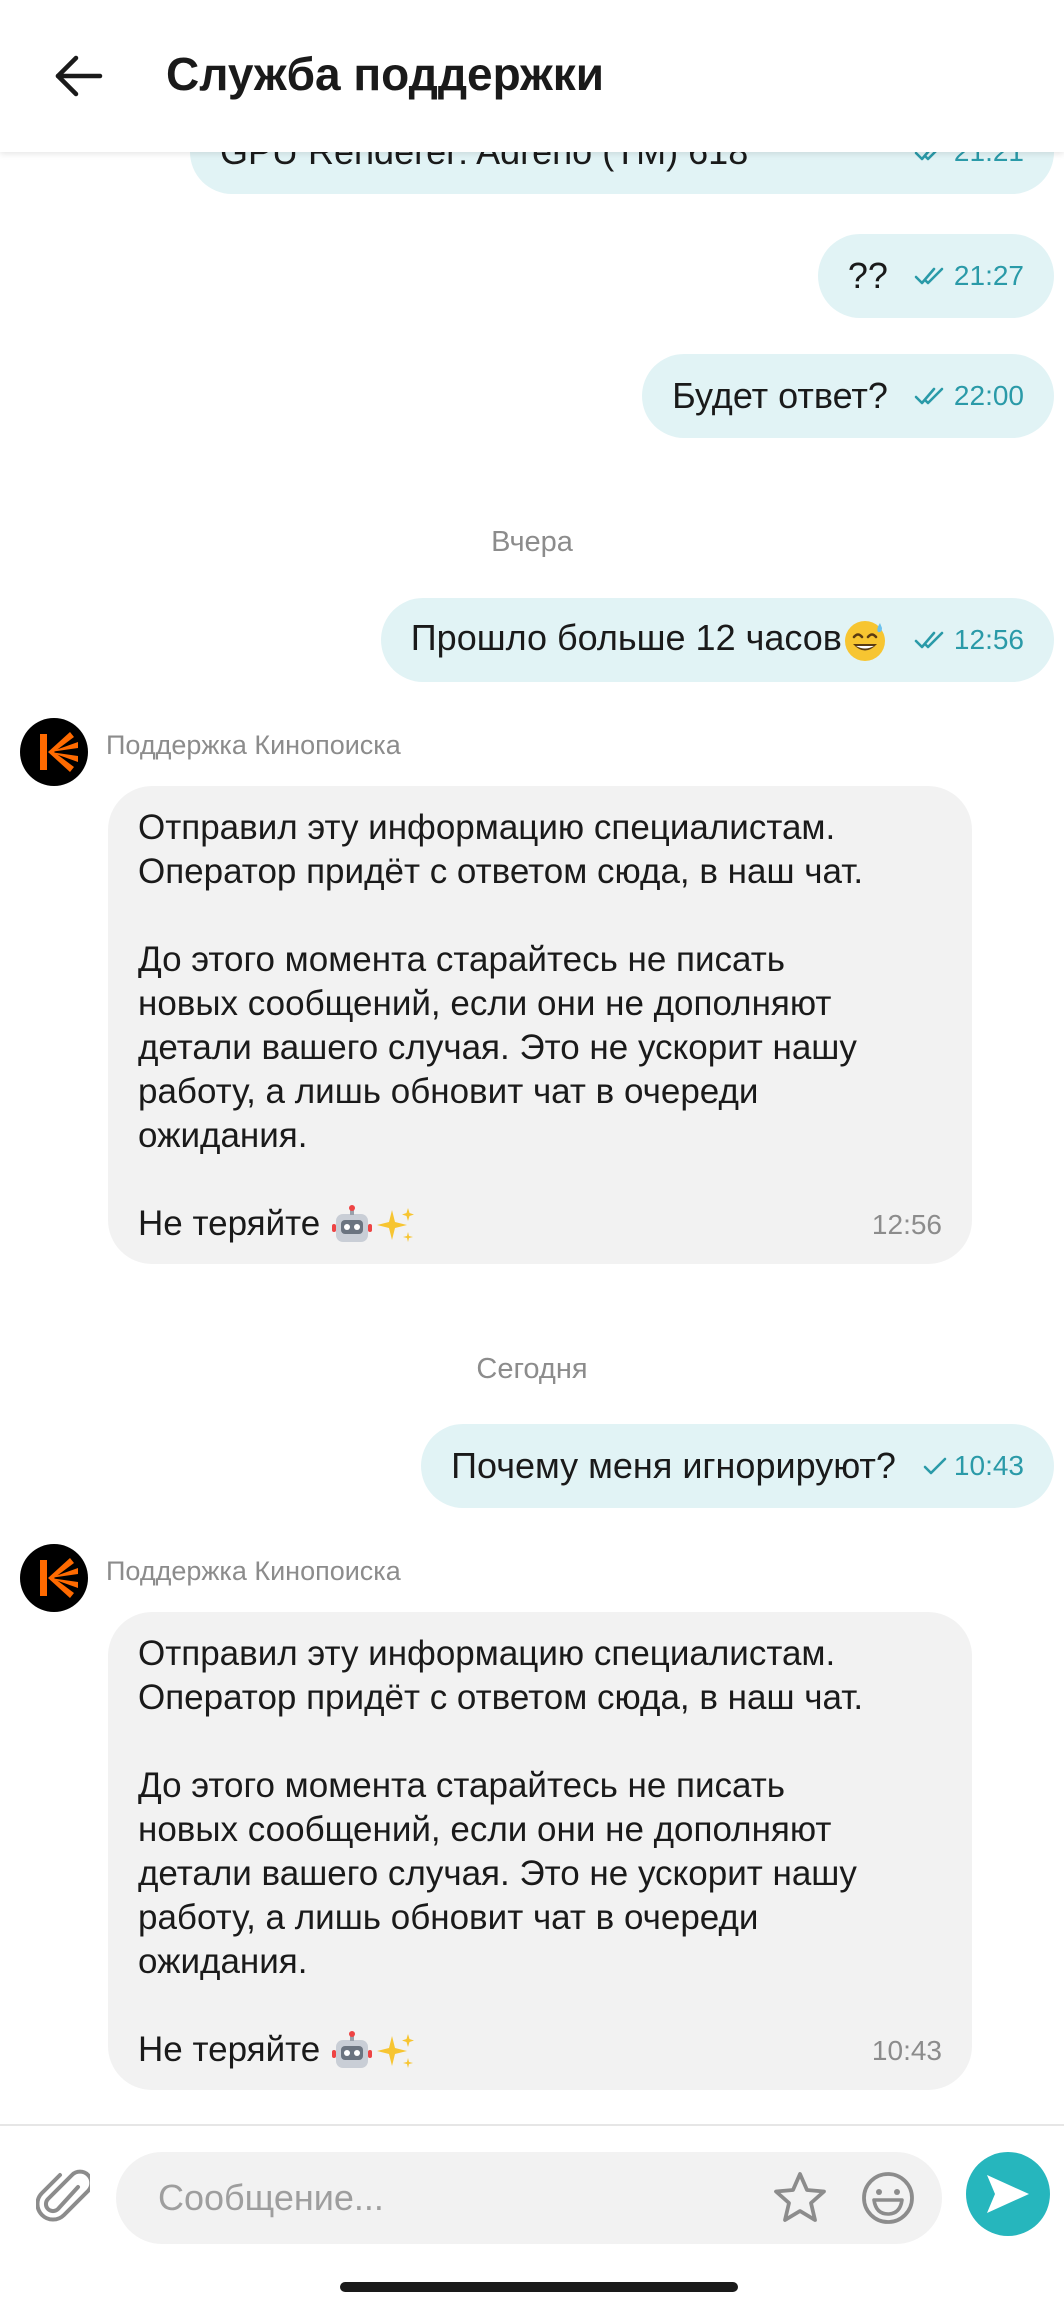 The width and height of the screenshot is (1064, 2308). I want to click on send-icon, so click(1008, 2194).